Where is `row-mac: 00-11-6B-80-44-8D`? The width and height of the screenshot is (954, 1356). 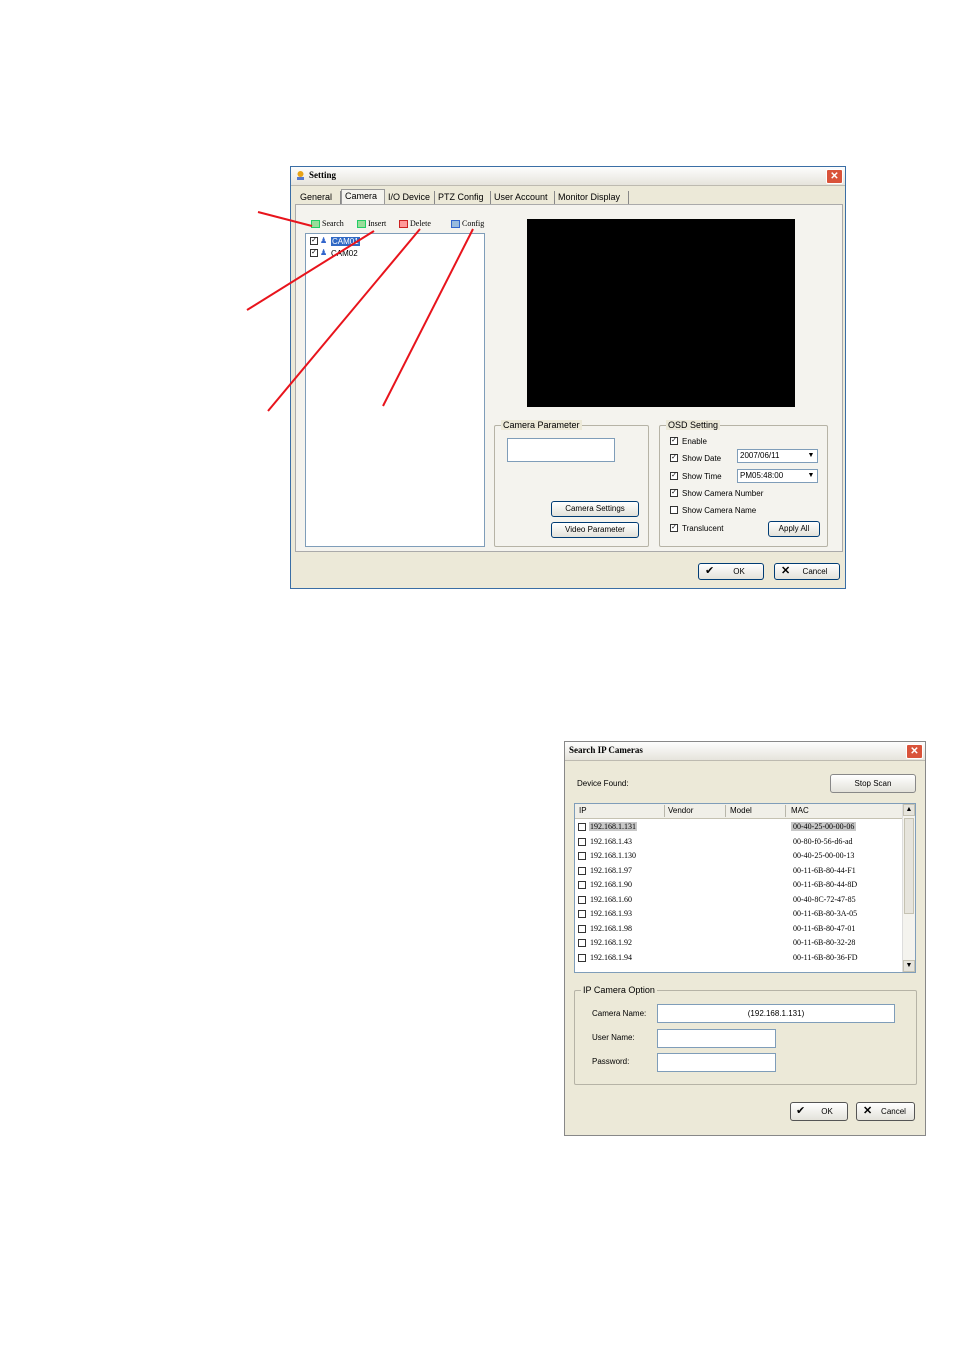
row-mac: 00-11-6B-80-44-8D is located at coordinates (825, 884).